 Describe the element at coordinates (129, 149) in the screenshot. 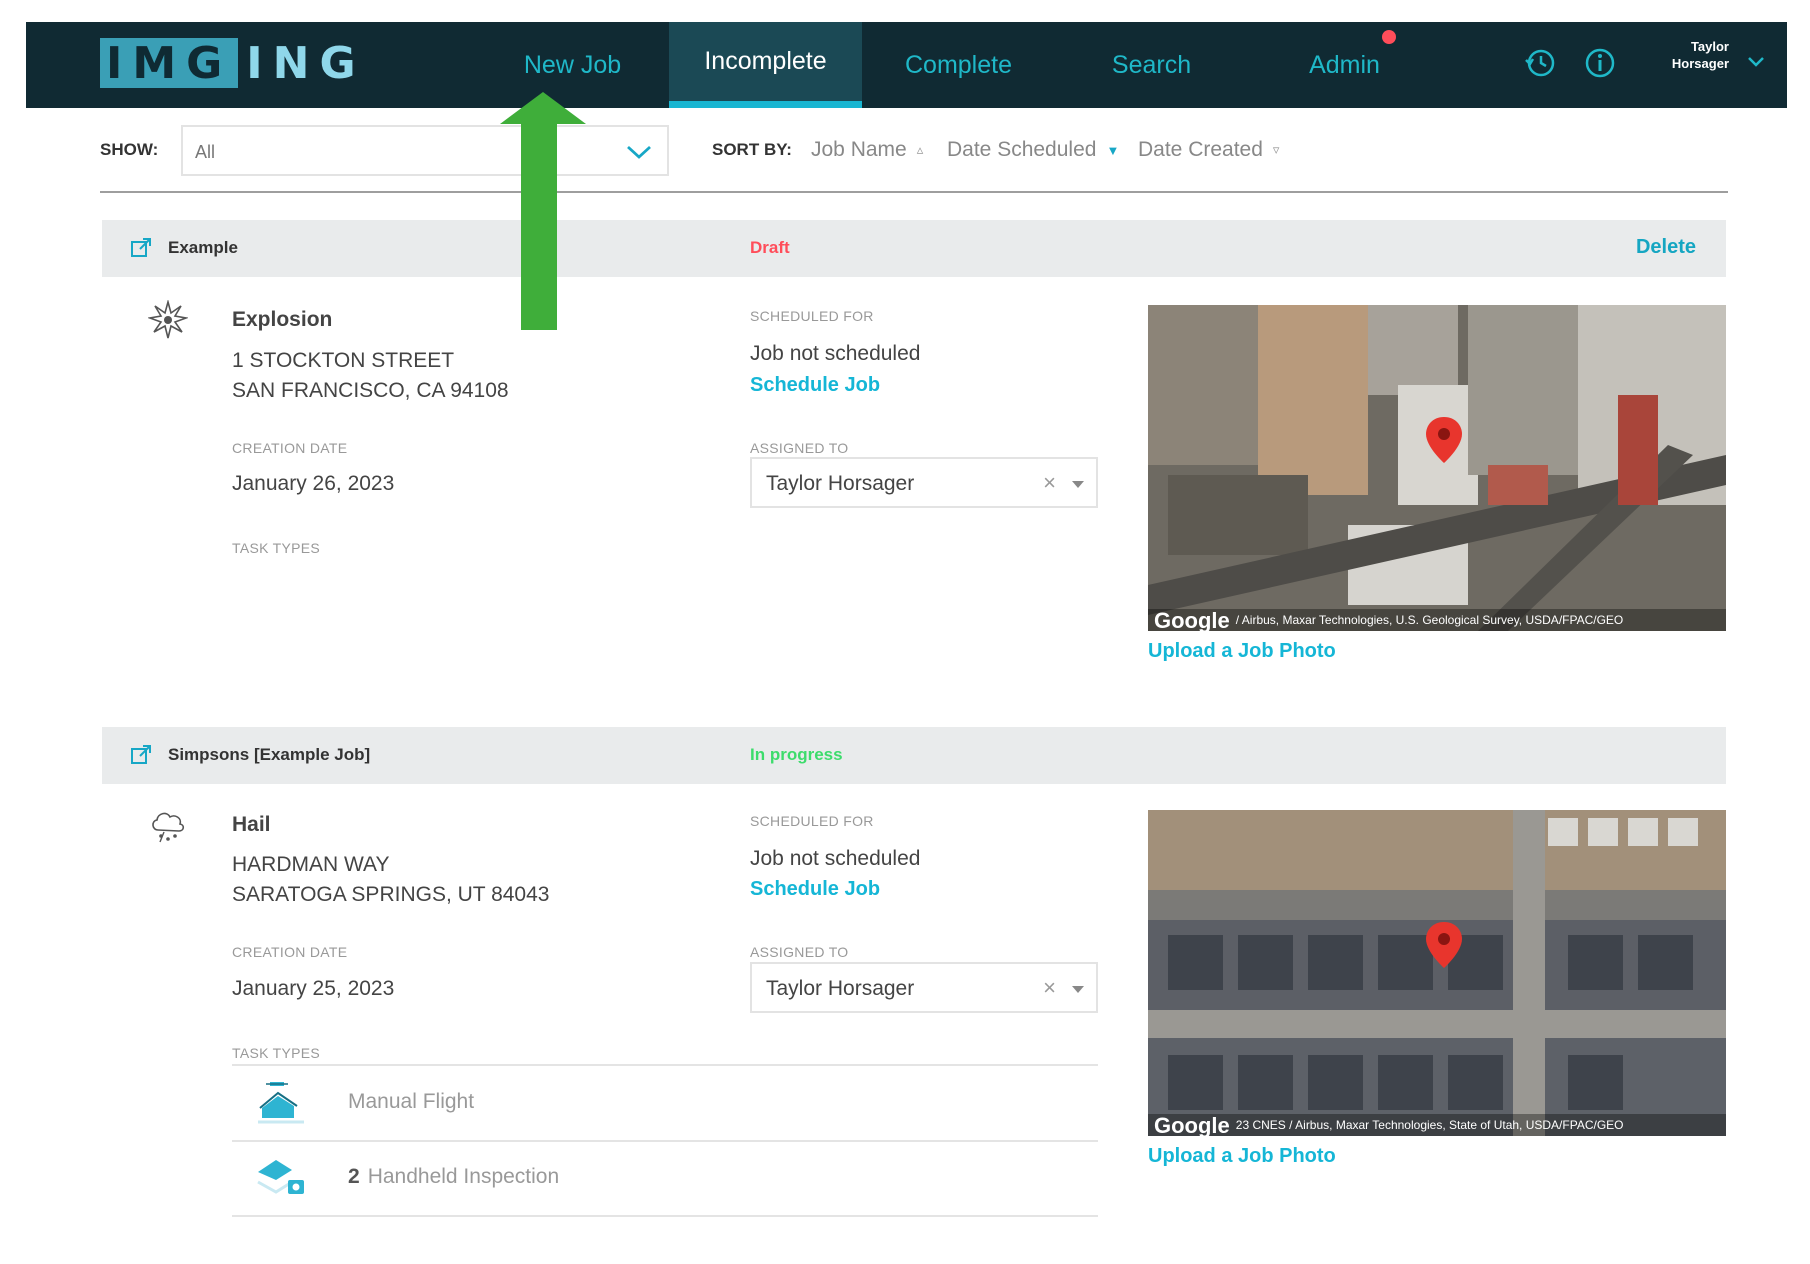

I see `show-label: SHOW:` at that location.